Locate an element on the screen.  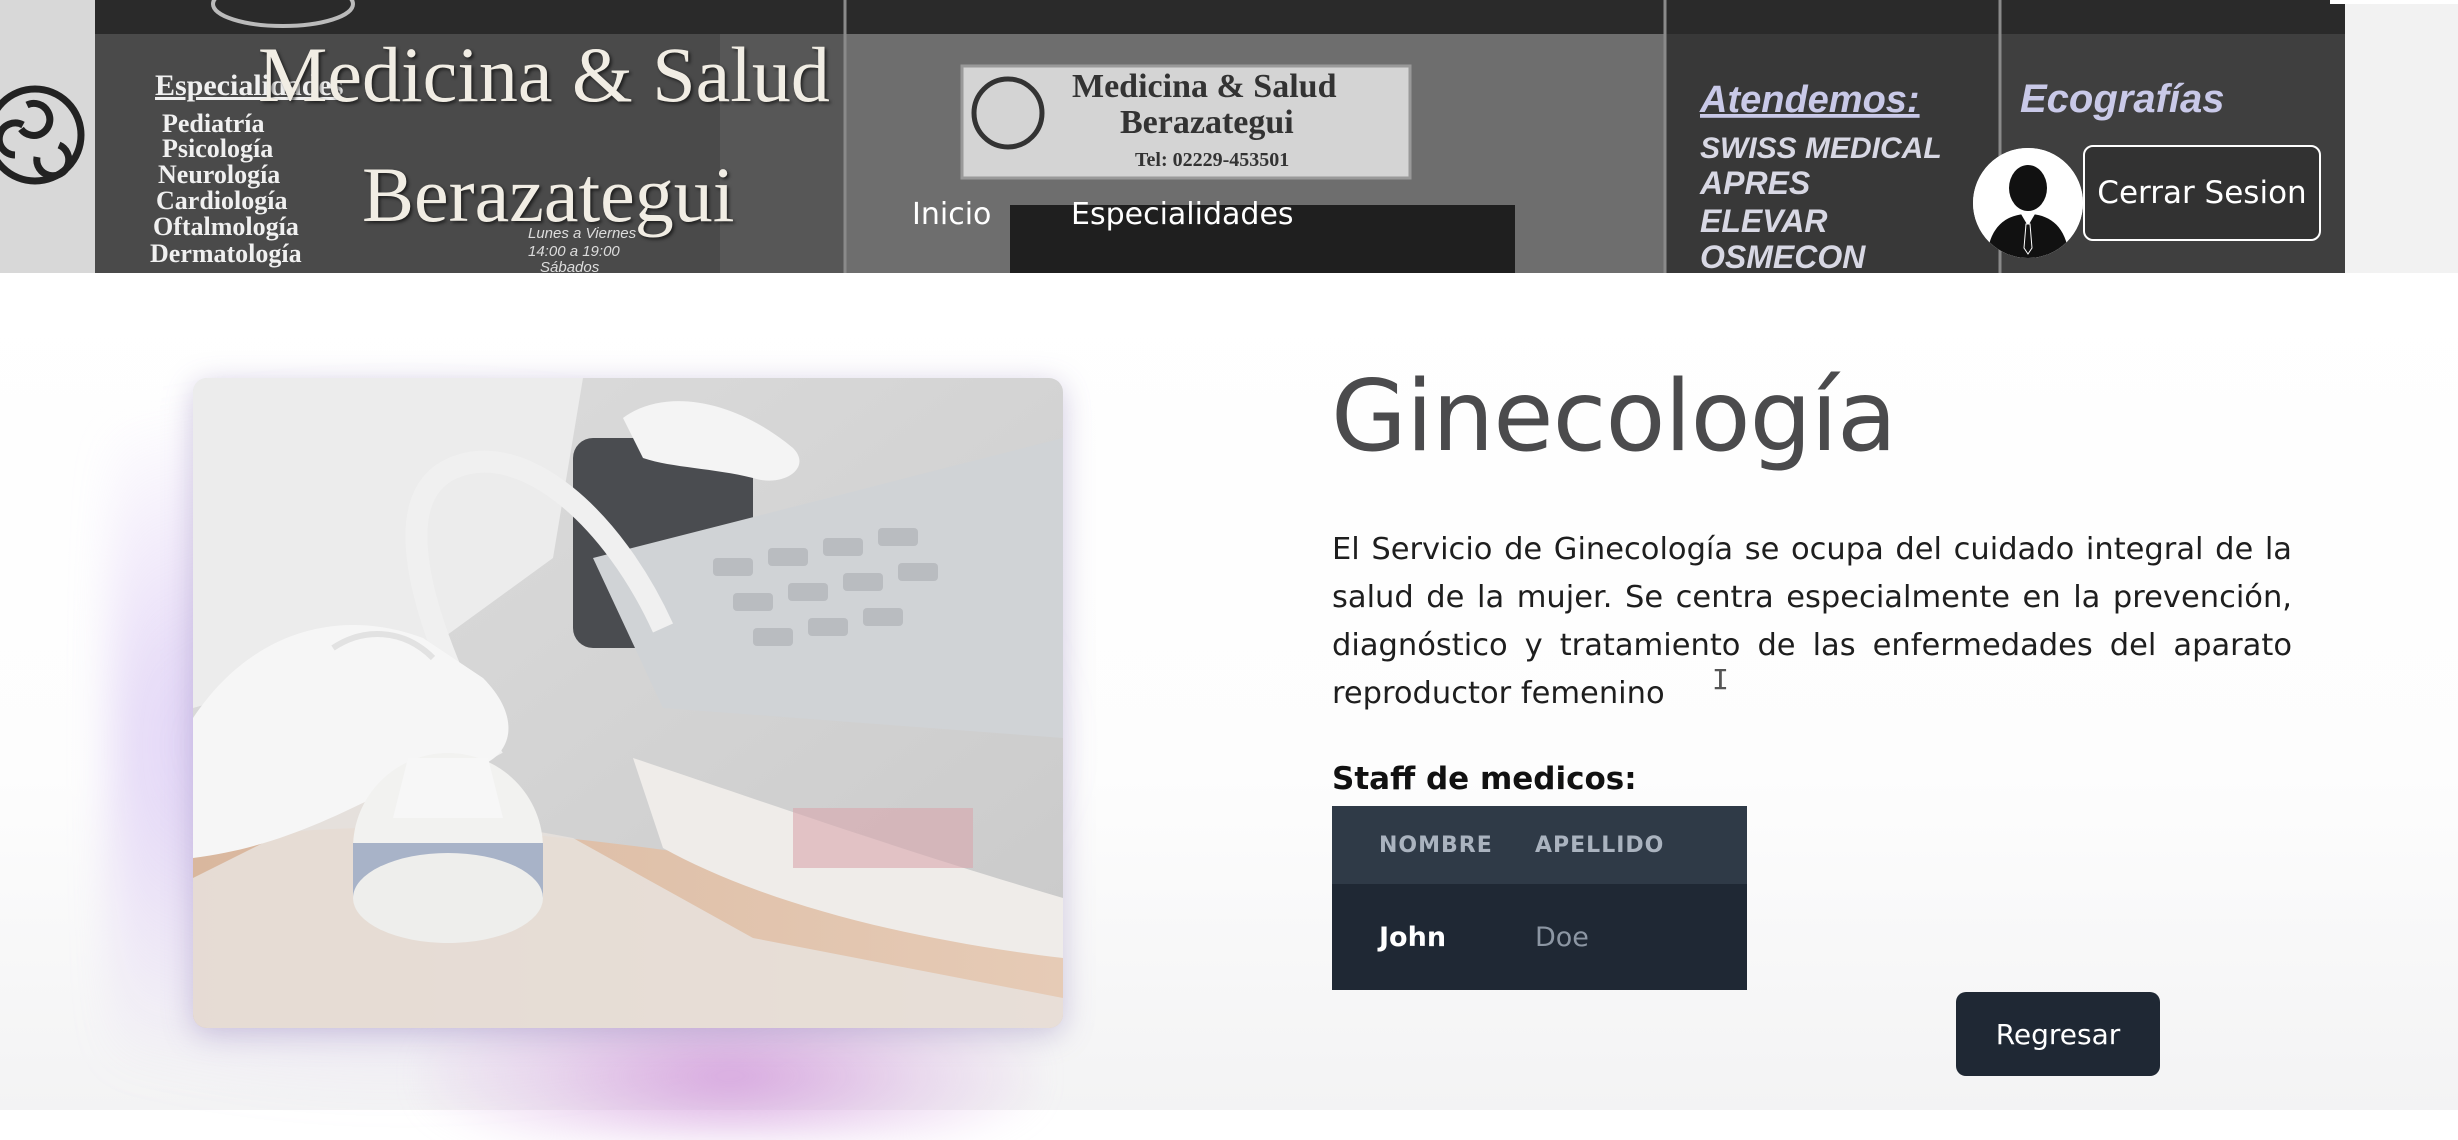
page-title: Ginecología is located at coordinates (1614, 417).